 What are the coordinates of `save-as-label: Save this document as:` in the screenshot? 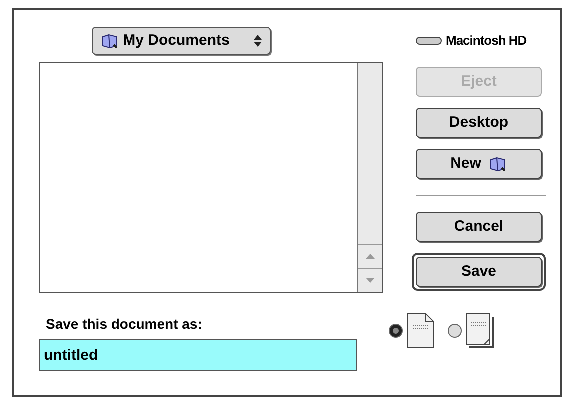 It's located at (125, 324).